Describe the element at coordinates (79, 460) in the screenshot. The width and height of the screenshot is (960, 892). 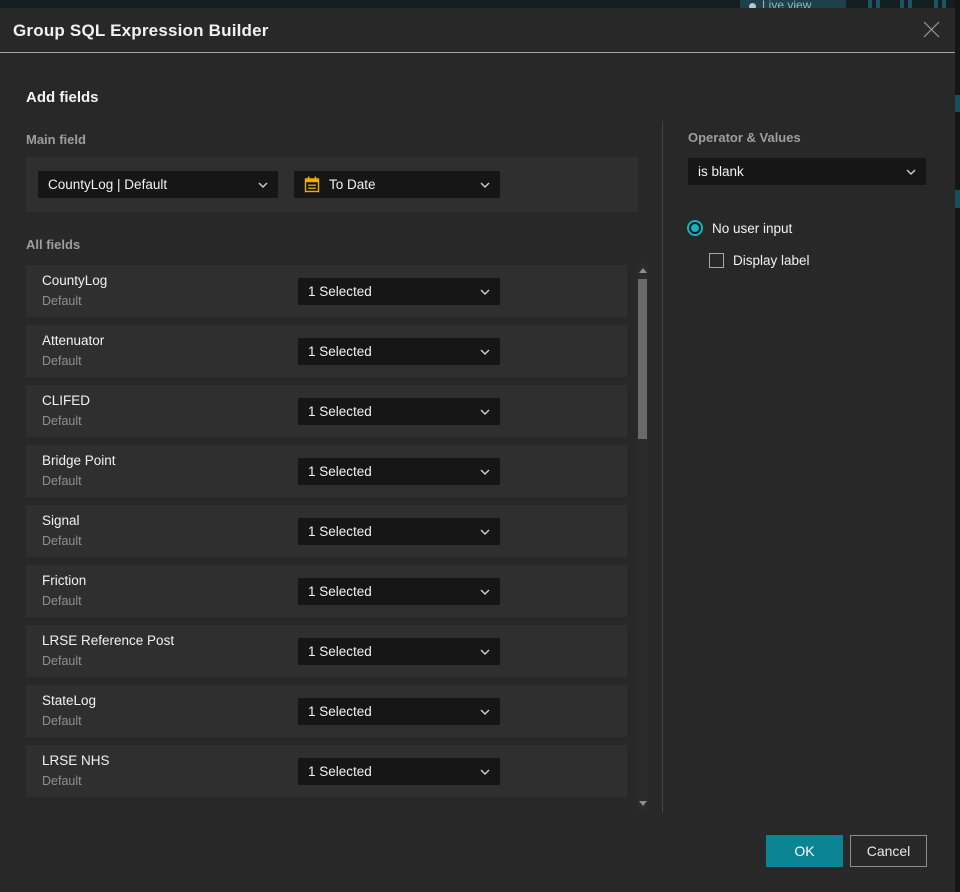
I see `field-name: Bridge Point` at that location.